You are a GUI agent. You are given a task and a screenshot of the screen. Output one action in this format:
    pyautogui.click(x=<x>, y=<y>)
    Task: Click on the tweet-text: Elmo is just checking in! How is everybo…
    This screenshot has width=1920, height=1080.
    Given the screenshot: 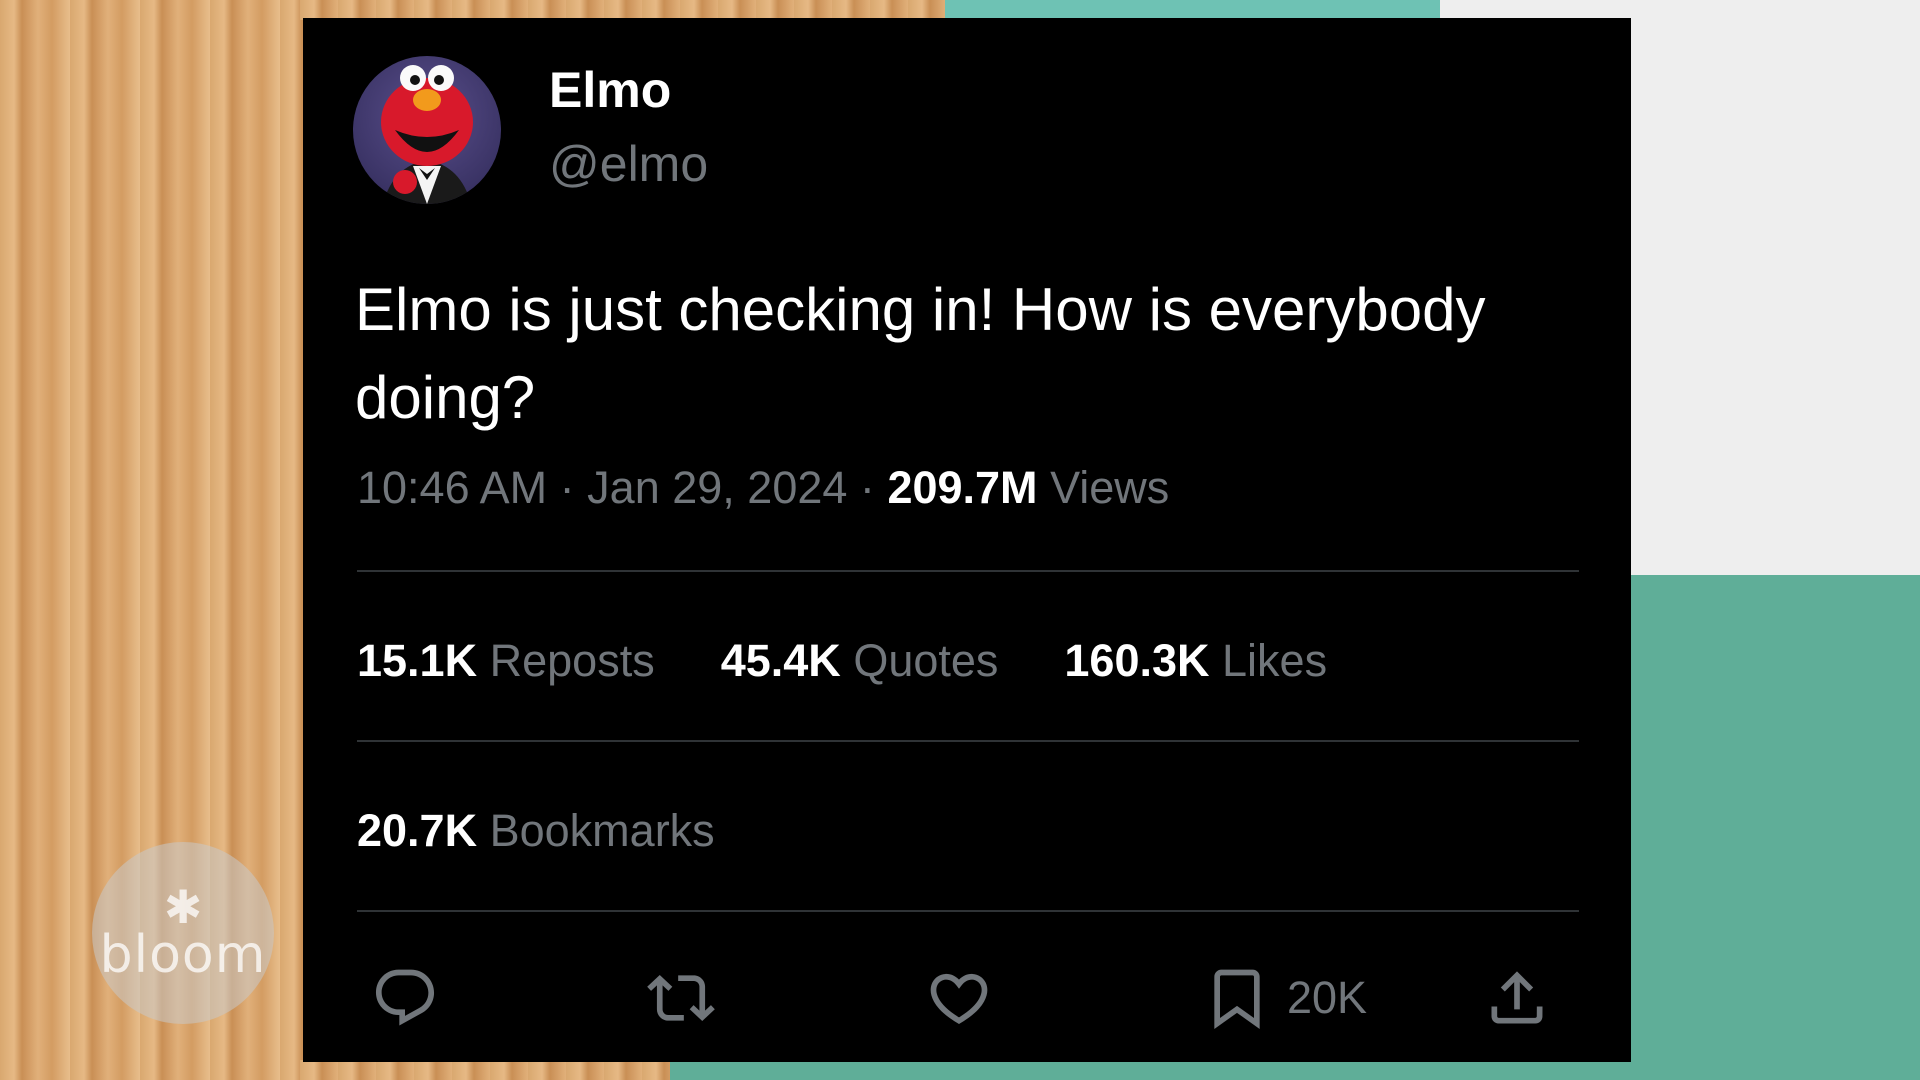 What is the action you would take?
    pyautogui.click(x=920, y=353)
    